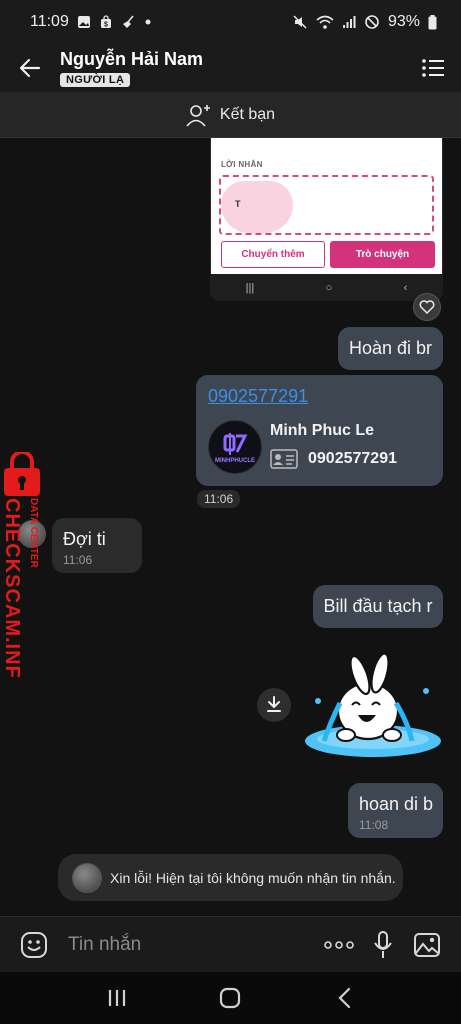 This screenshot has width=461, height=1024. I want to click on id-card-icon, so click(284, 459).